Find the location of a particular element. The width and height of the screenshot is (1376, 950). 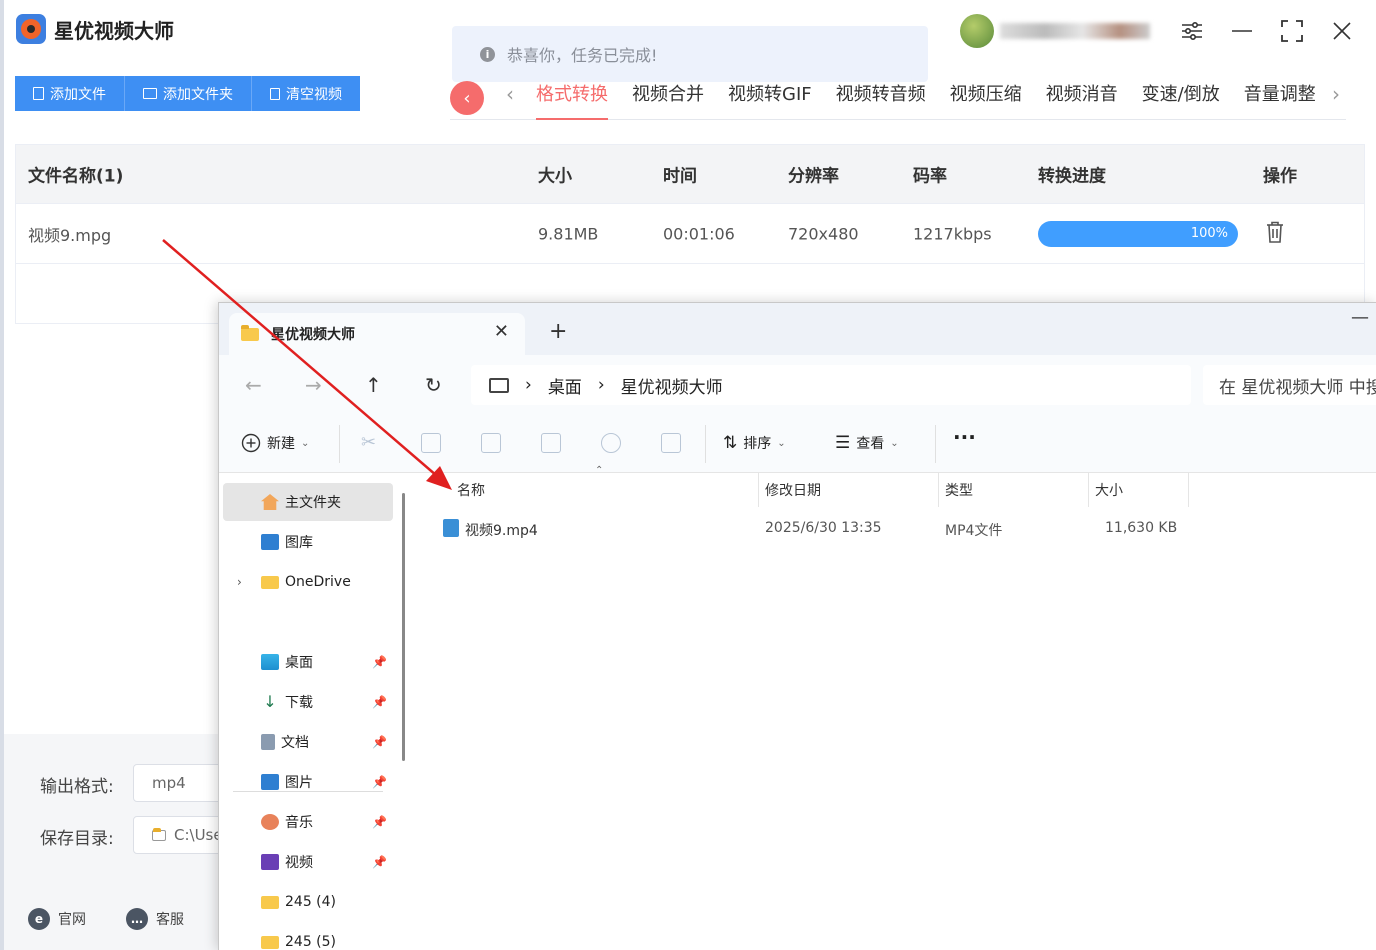

forward-arrow-icon: → is located at coordinates (313, 385).